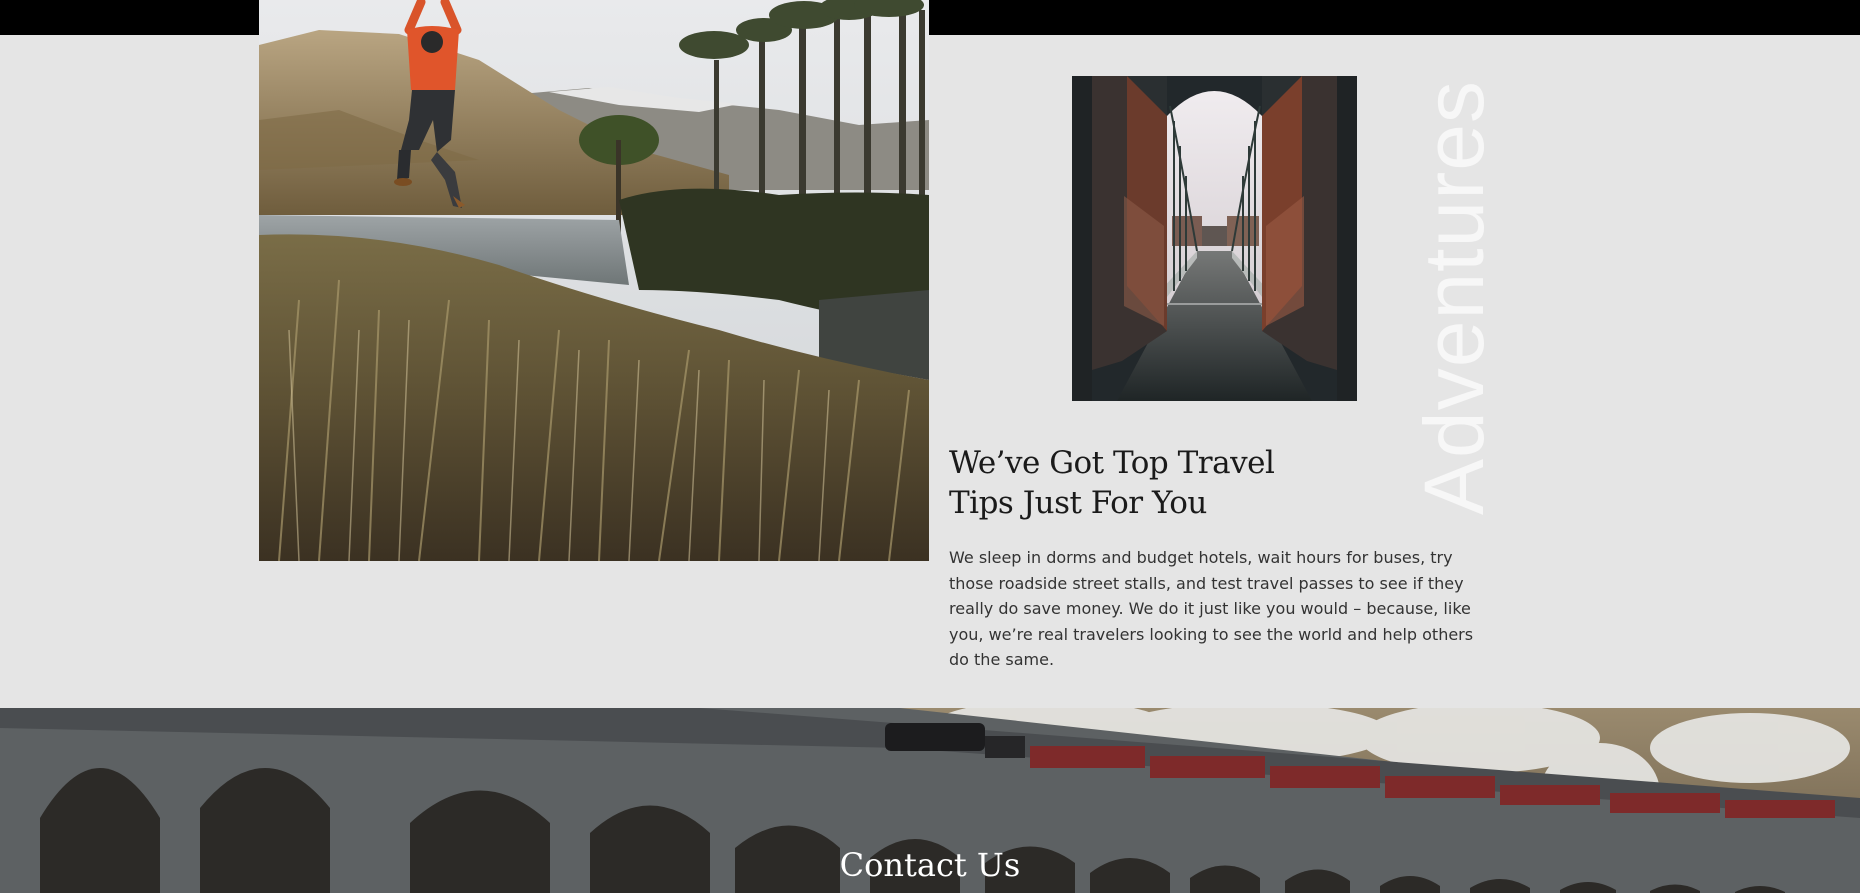 The width and height of the screenshot is (1860, 893). What do you see at coordinates (1112, 463) in the screenshot?
I see `headline-line-1: We’ve Got Top Travel` at bounding box center [1112, 463].